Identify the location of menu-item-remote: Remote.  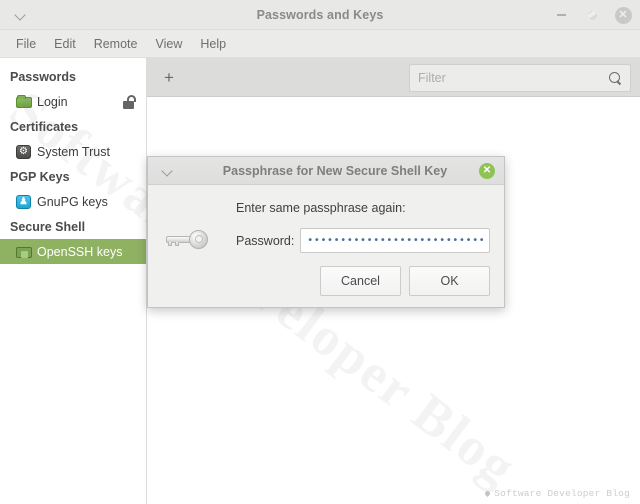
(116, 44).